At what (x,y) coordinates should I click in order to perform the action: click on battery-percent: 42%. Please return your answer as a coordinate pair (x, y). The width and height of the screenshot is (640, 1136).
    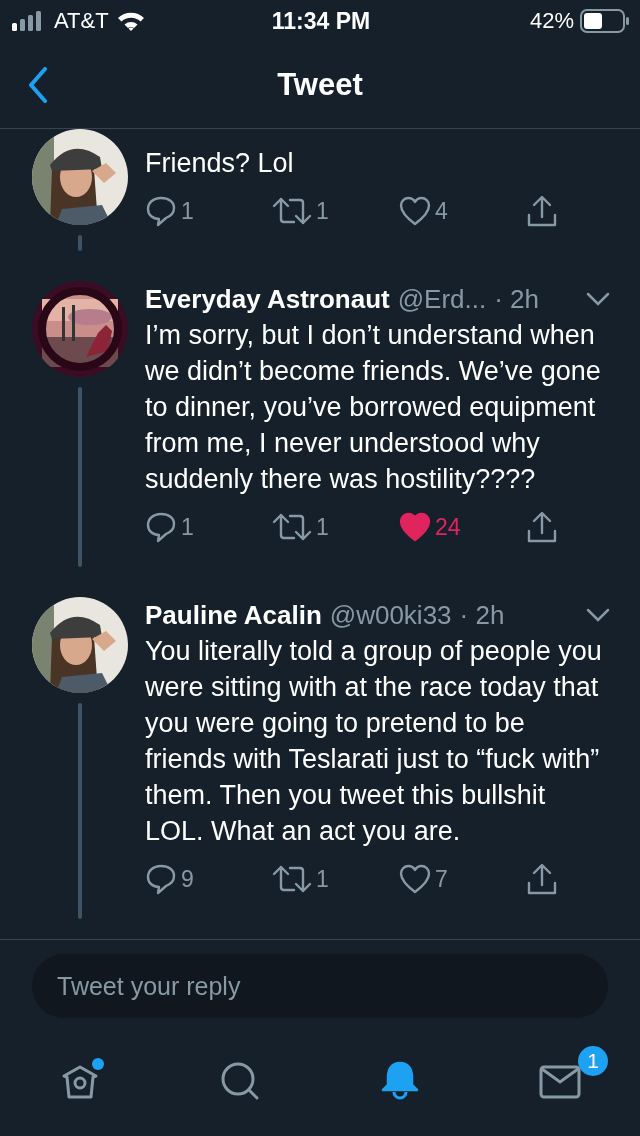
    Looking at the image, I should click on (551, 21).